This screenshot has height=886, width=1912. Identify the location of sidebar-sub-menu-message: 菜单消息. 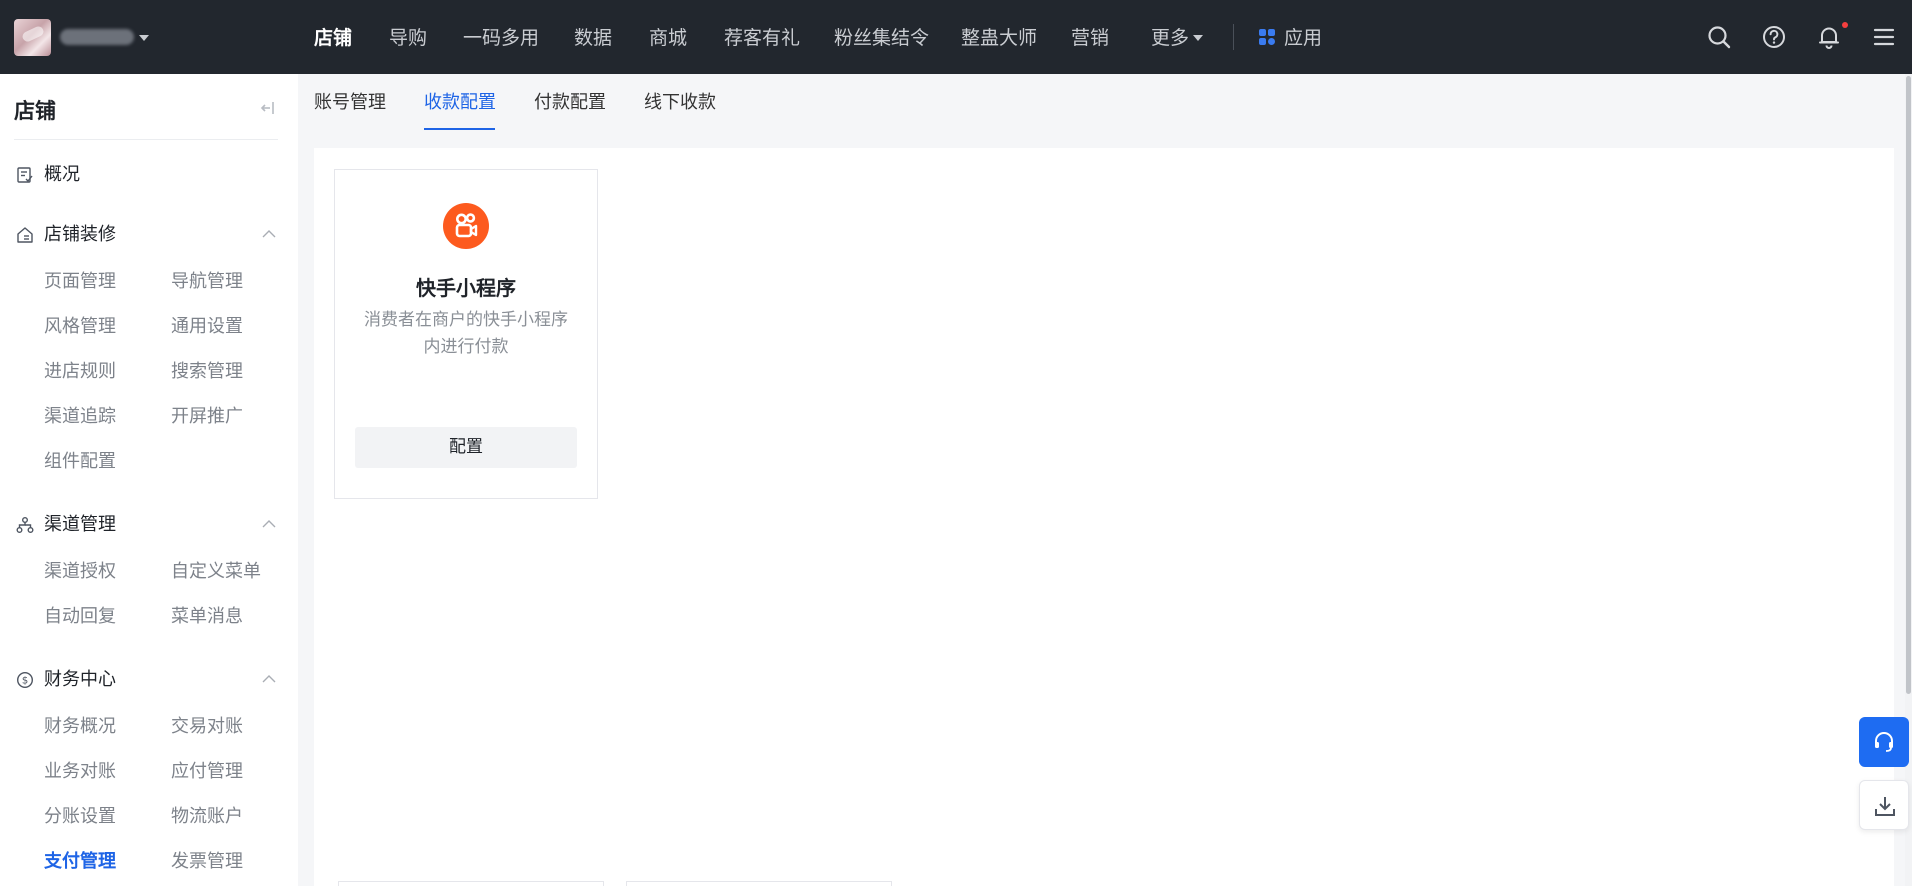
(207, 617).